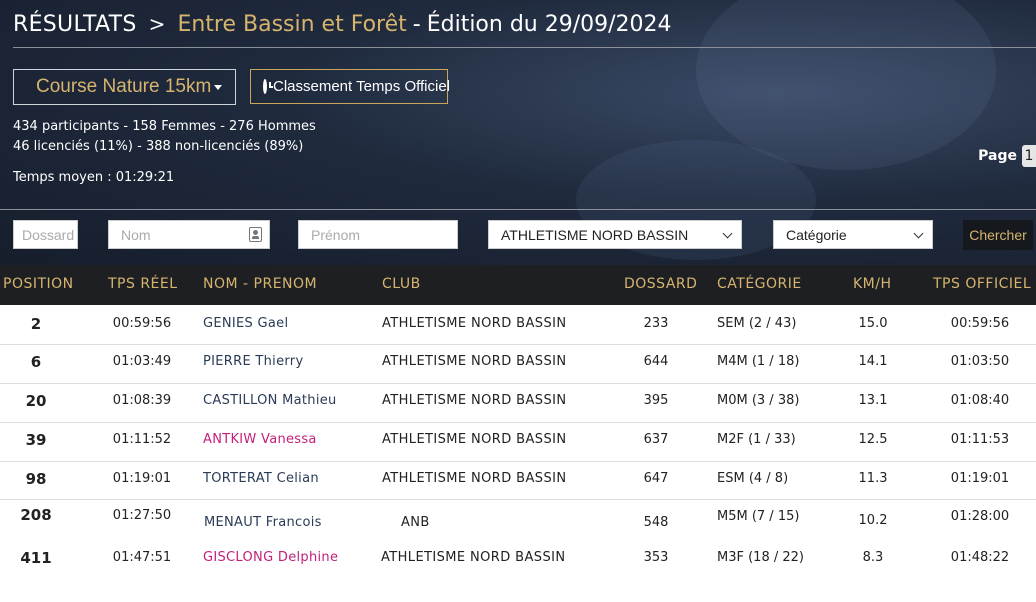  What do you see at coordinates (1029, 156) in the screenshot?
I see `page-number-button: 1` at bounding box center [1029, 156].